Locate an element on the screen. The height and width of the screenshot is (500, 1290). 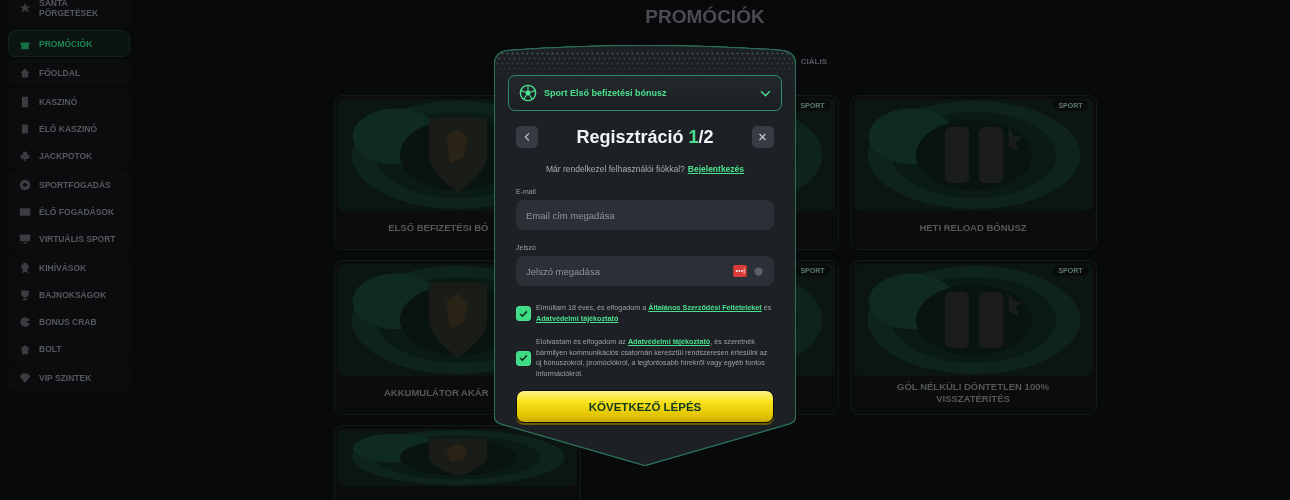
menu-item: SPORTFOGADÁS is located at coordinates (69, 184).